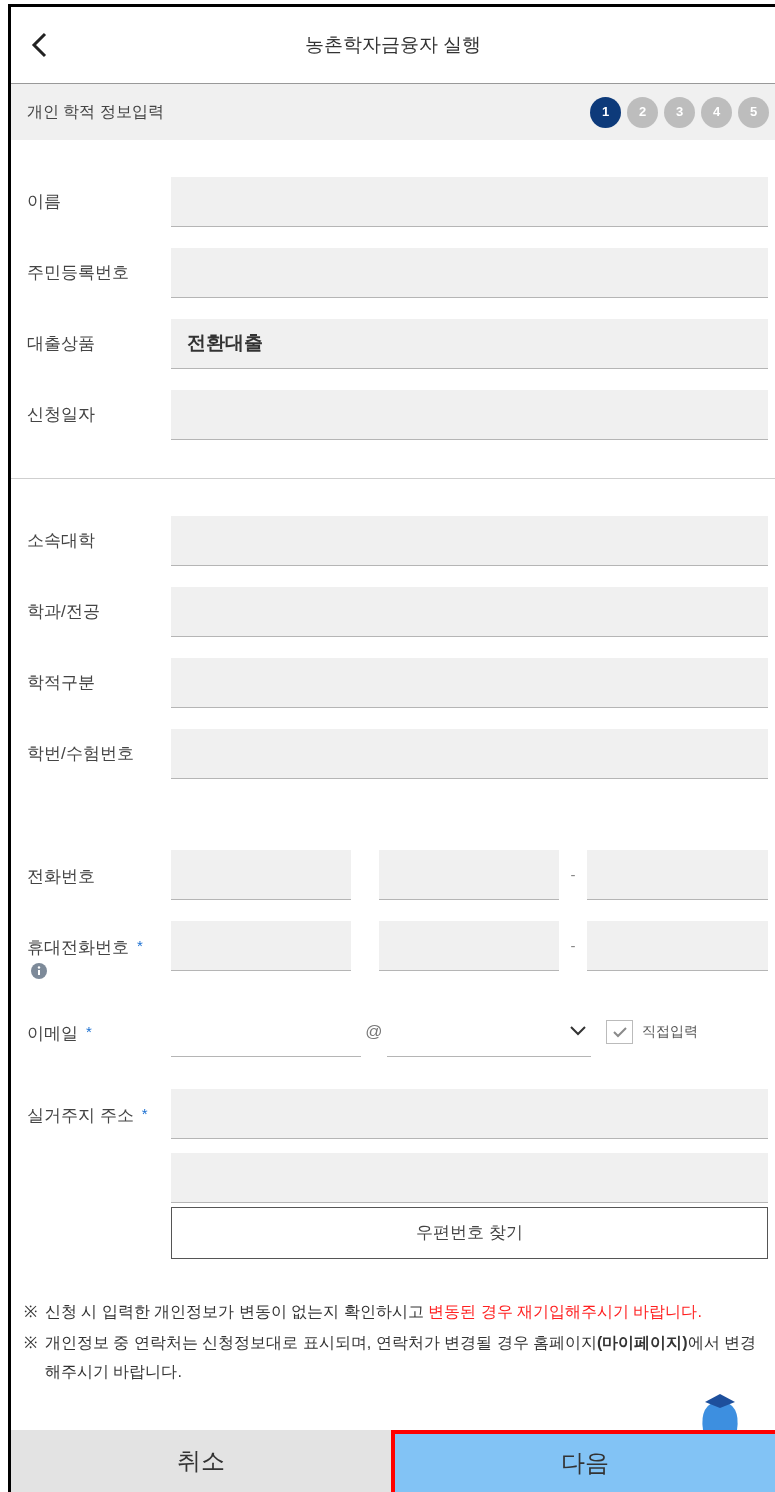 Image resolution: width=775 pixels, height=1492 pixels. What do you see at coordinates (80, 754) in the screenshot?
I see `field-label: 학번/수험번호` at bounding box center [80, 754].